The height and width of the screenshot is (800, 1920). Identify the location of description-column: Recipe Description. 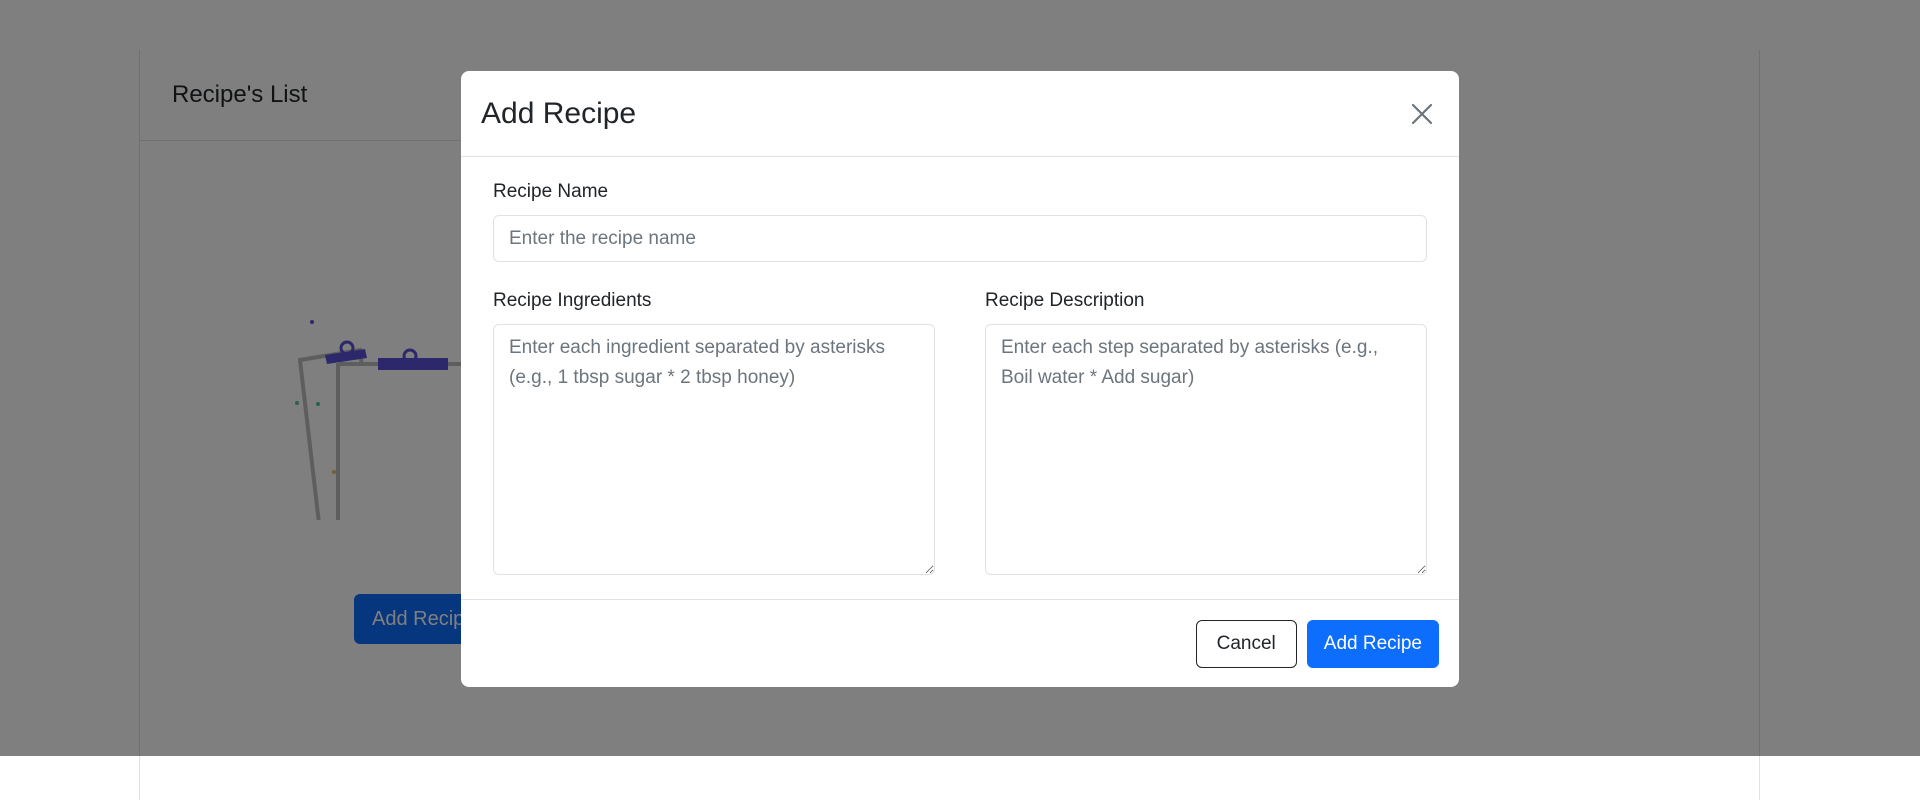
(1206, 435).